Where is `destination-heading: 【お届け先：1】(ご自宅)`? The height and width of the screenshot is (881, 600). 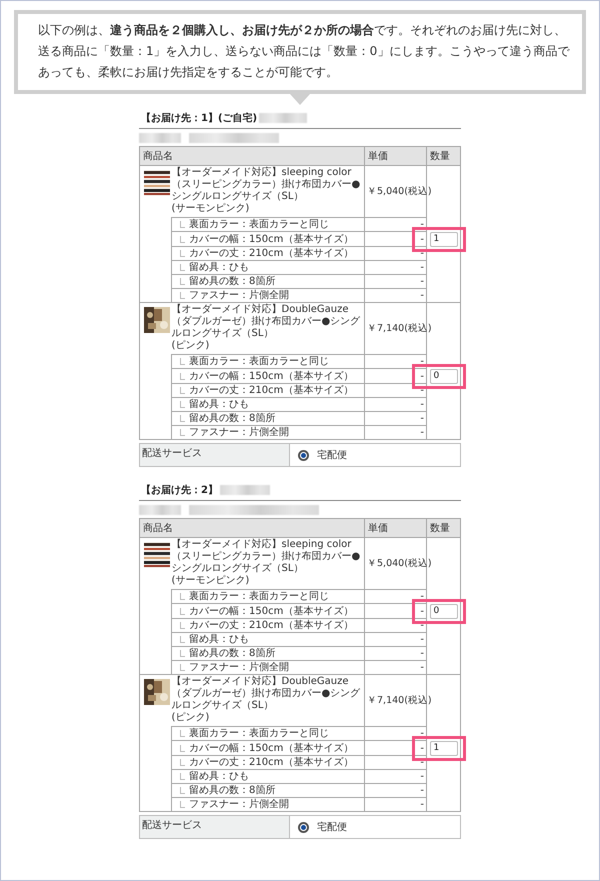
destination-heading: 【お届け先：1】(ご自宅) is located at coordinates (199, 118).